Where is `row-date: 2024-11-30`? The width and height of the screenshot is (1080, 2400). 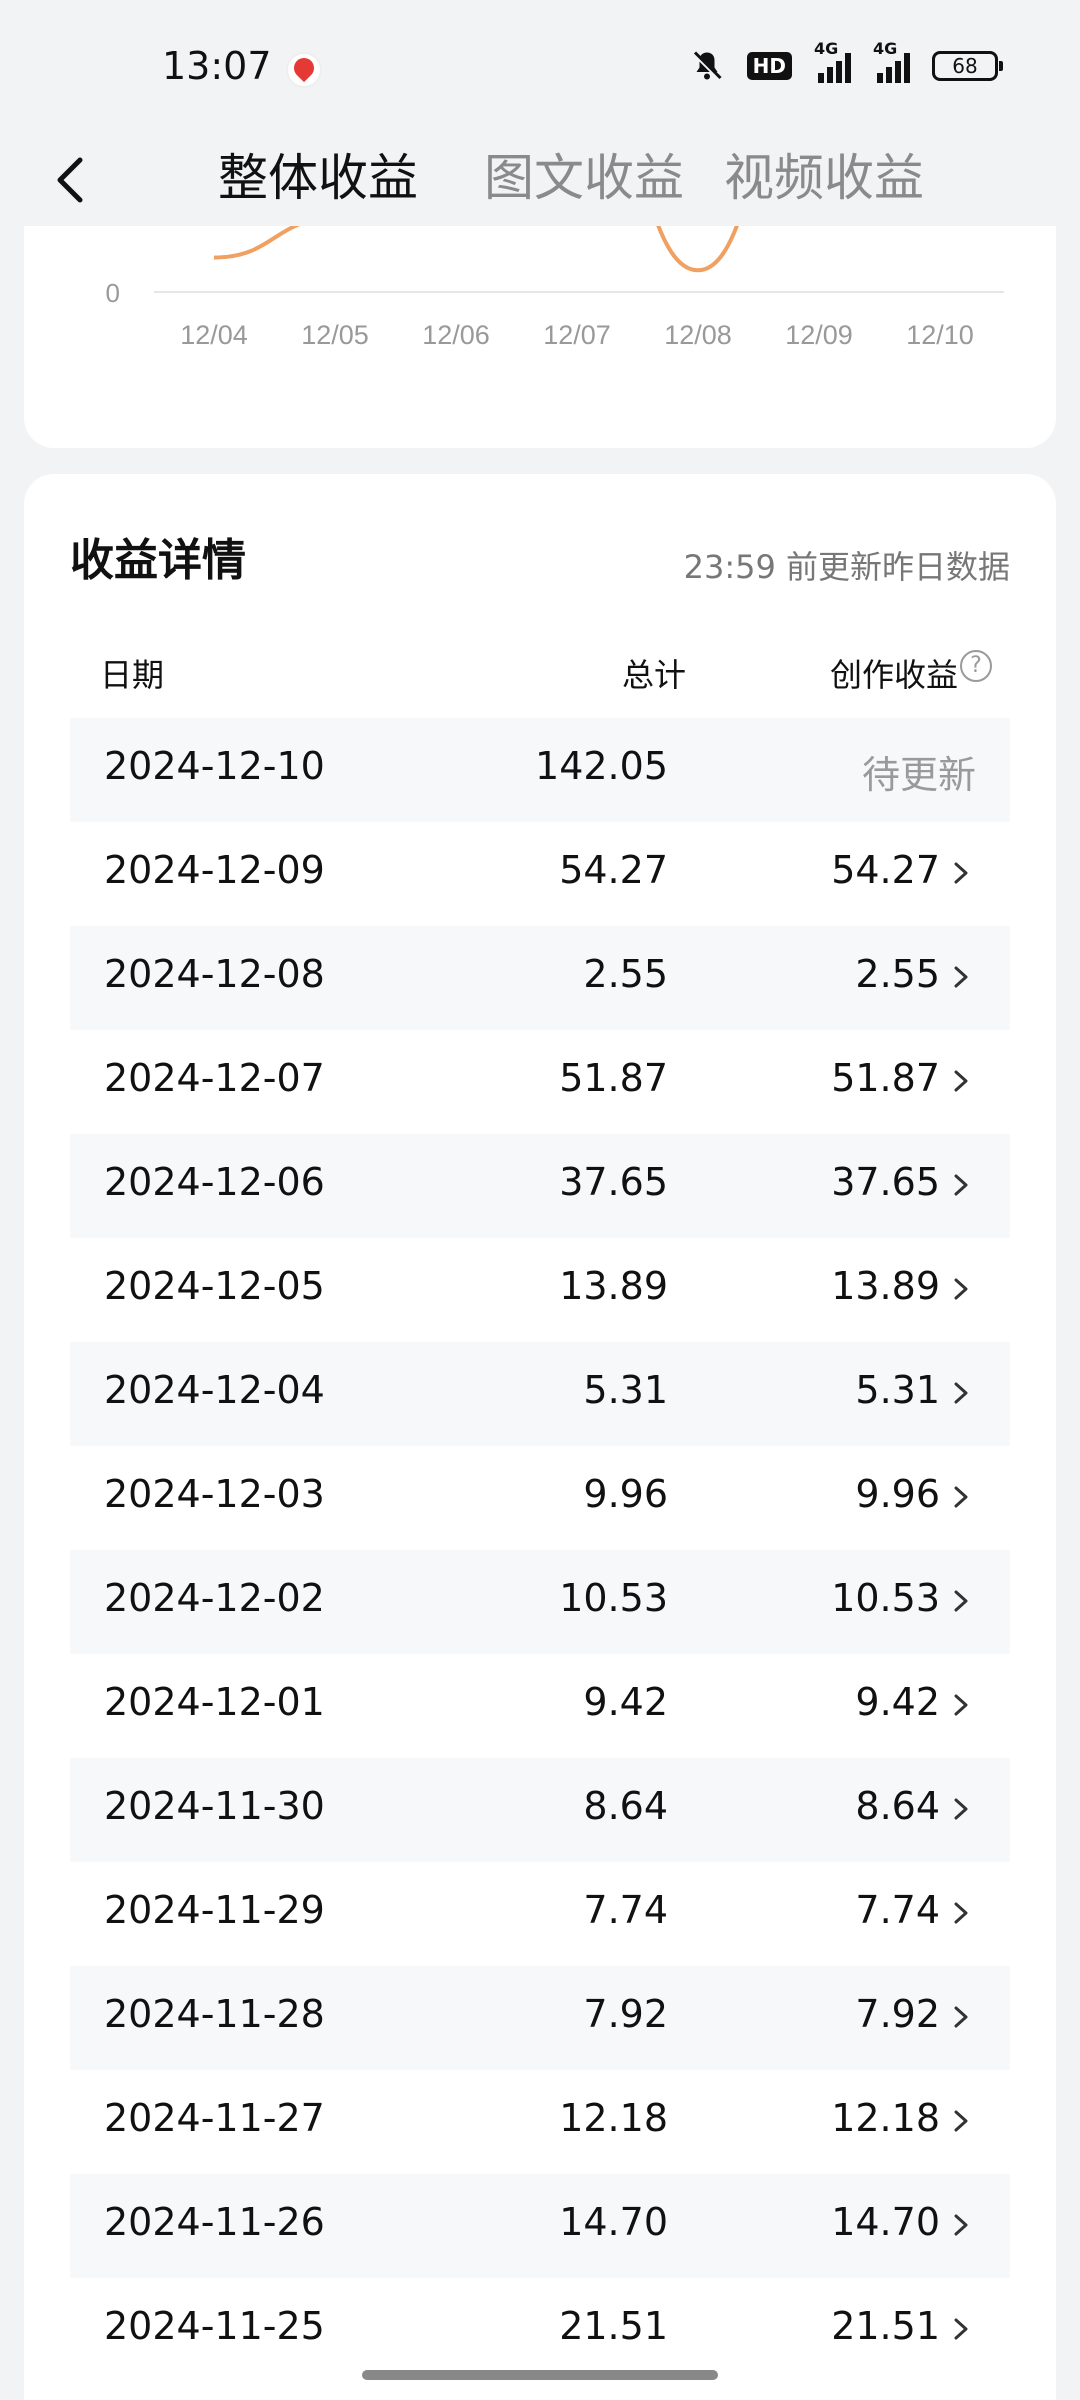 row-date: 2024-11-30 is located at coordinates (214, 1806).